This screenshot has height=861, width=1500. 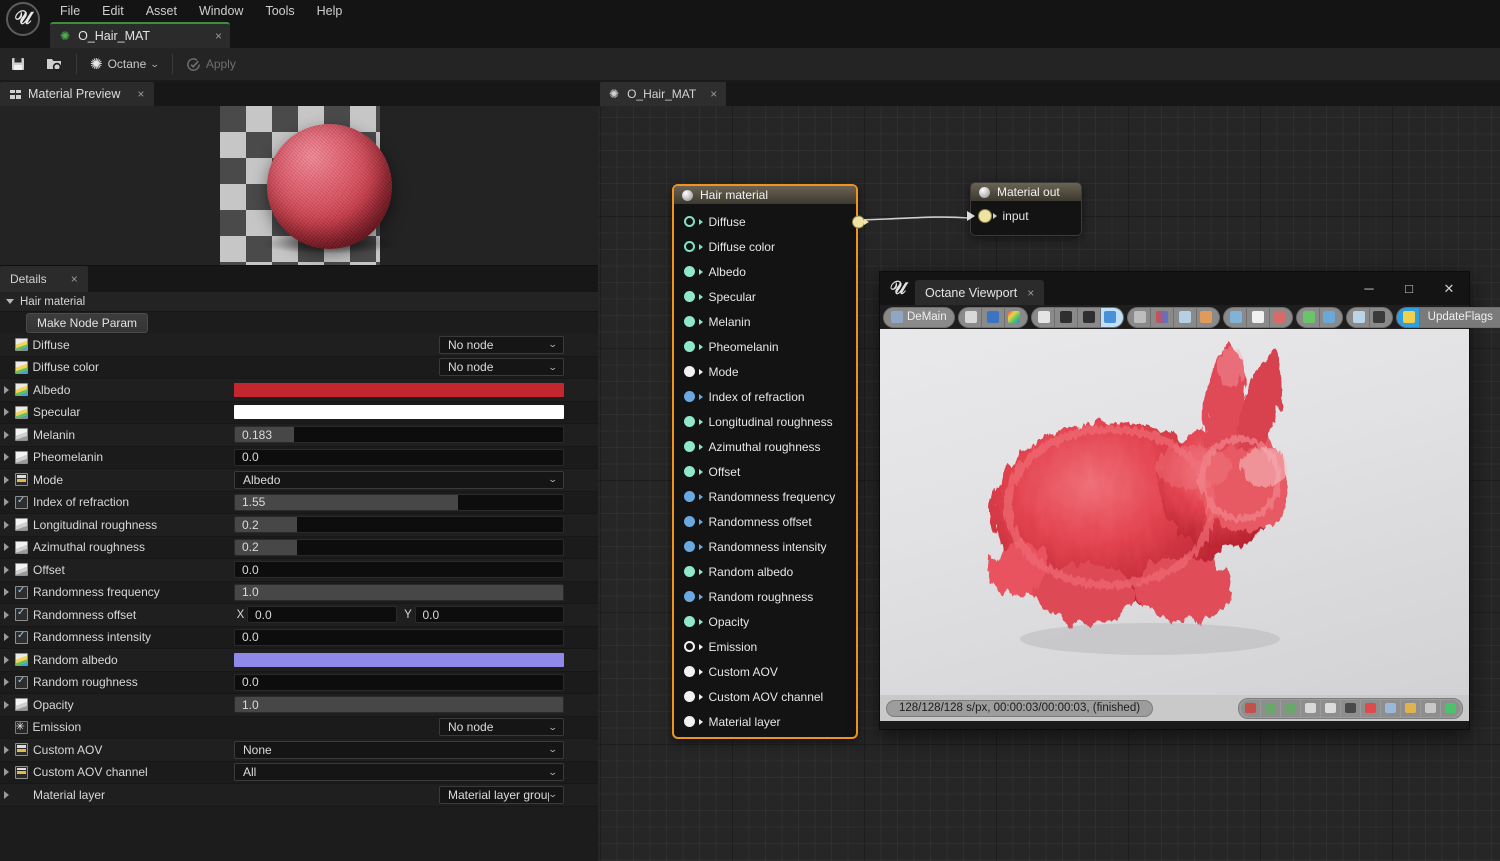 What do you see at coordinates (1026, 192) in the screenshot?
I see `node-material-out-header: Material out` at bounding box center [1026, 192].